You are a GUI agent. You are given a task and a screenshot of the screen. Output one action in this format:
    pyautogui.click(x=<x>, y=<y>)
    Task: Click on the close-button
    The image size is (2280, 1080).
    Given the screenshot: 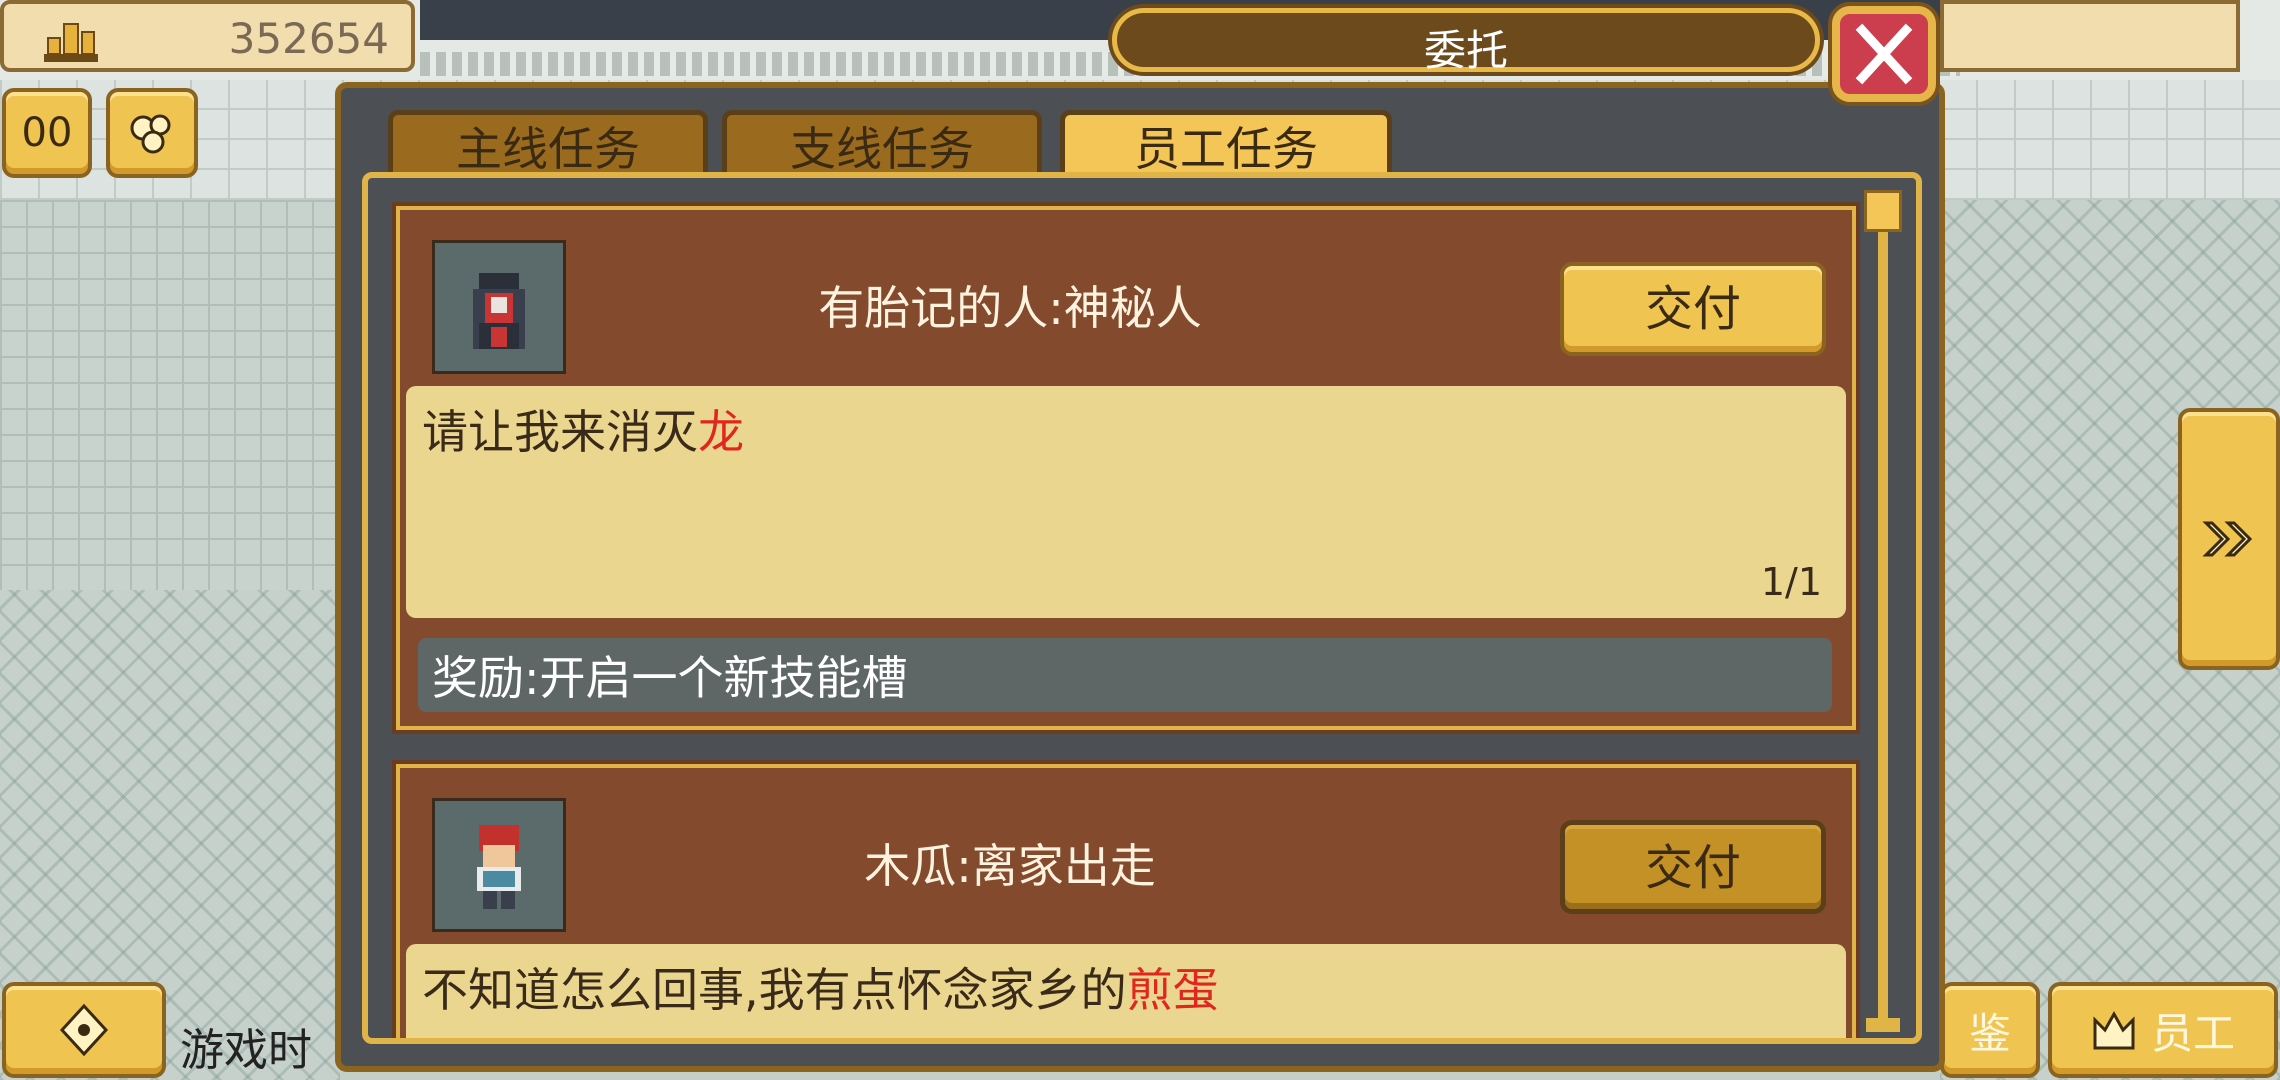 What is the action you would take?
    pyautogui.click(x=1884, y=54)
    